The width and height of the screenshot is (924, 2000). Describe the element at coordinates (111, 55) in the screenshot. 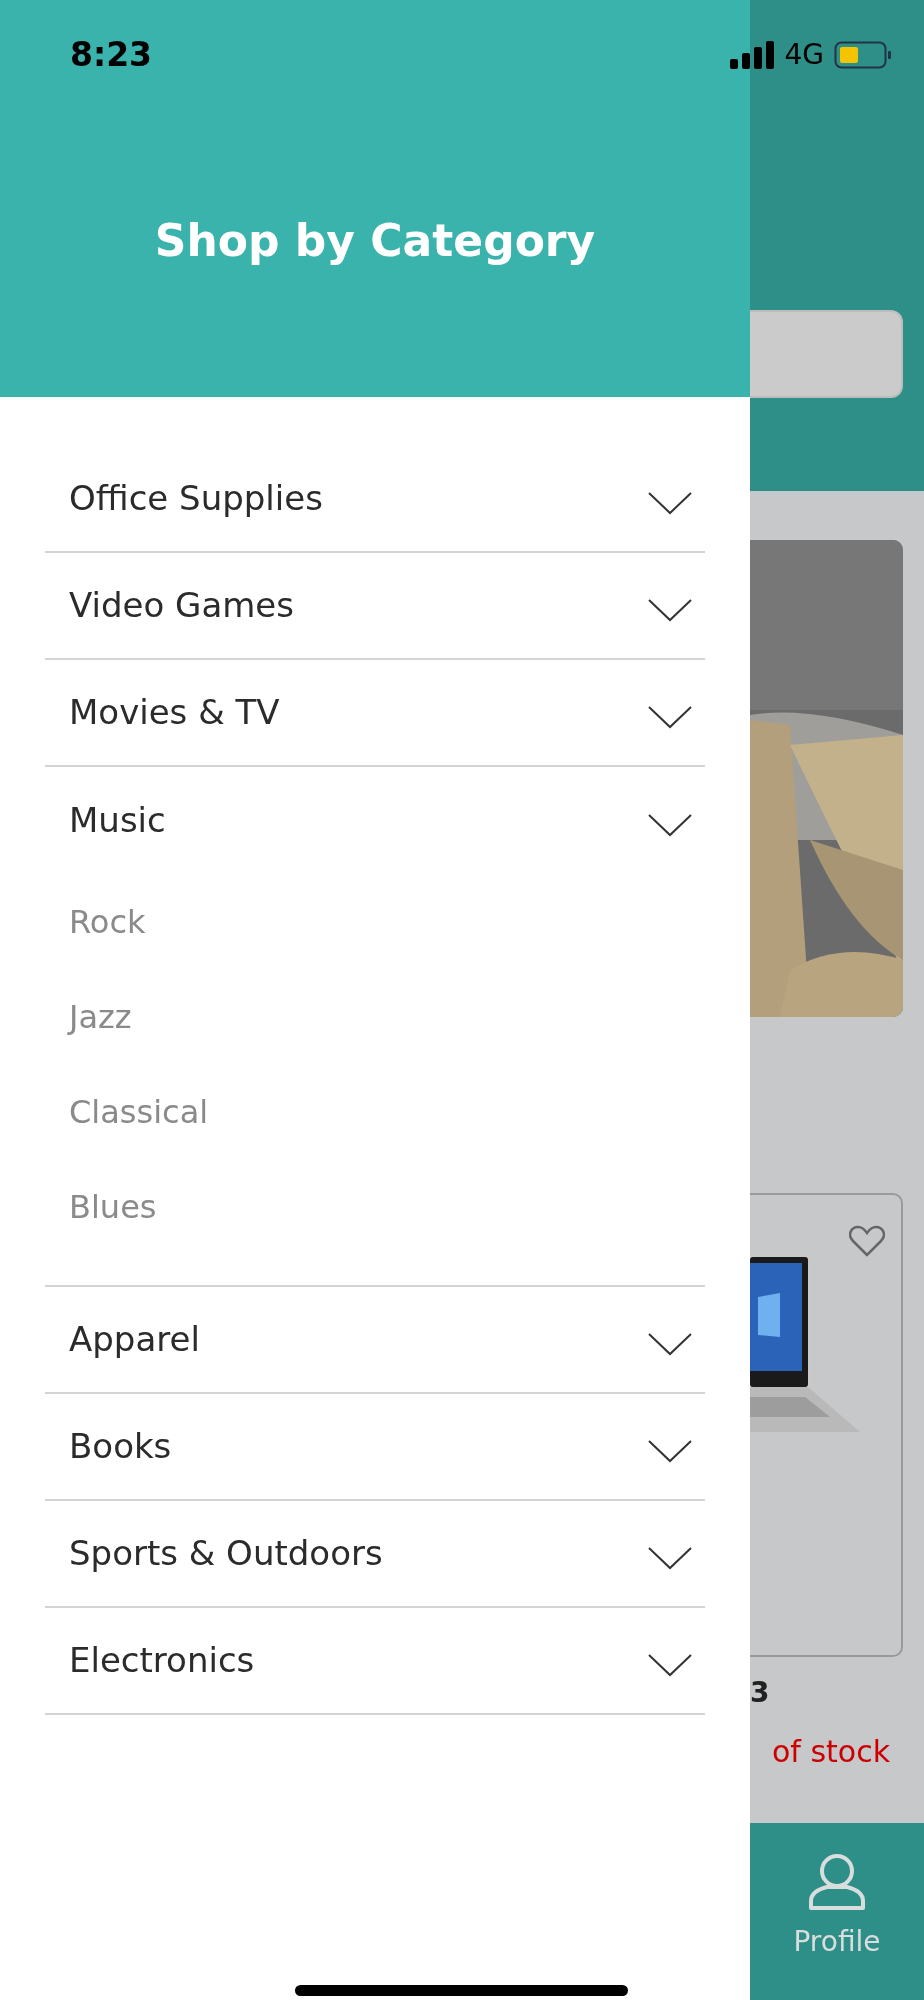

I see `status-time: 8:23` at that location.